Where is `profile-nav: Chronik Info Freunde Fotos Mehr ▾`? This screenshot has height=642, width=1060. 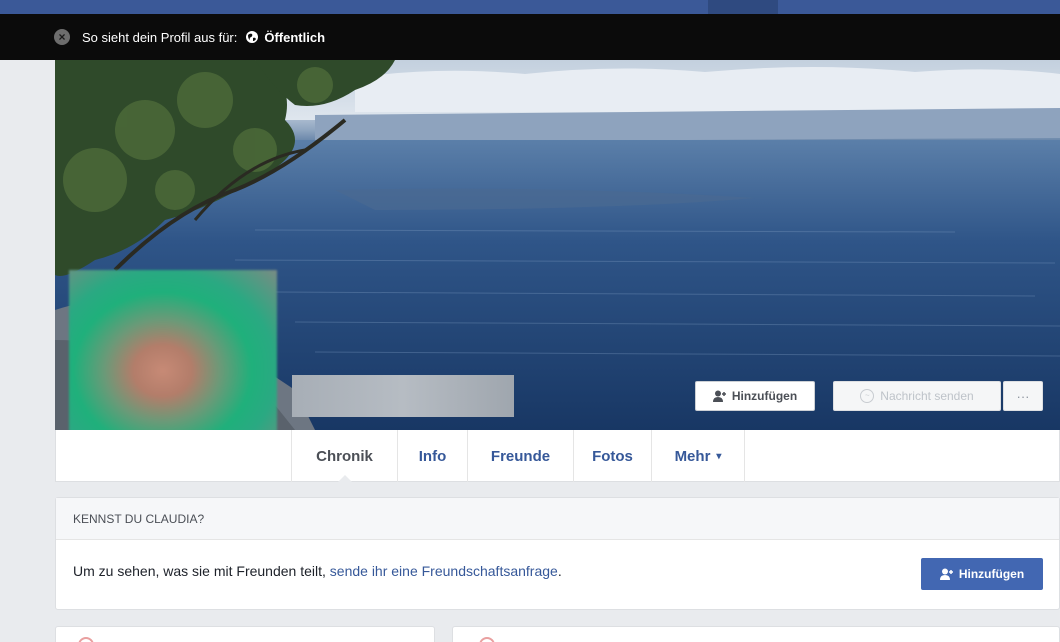
profile-nav: Chronik Info Freunde Fotos Mehr ▾ is located at coordinates (557, 456).